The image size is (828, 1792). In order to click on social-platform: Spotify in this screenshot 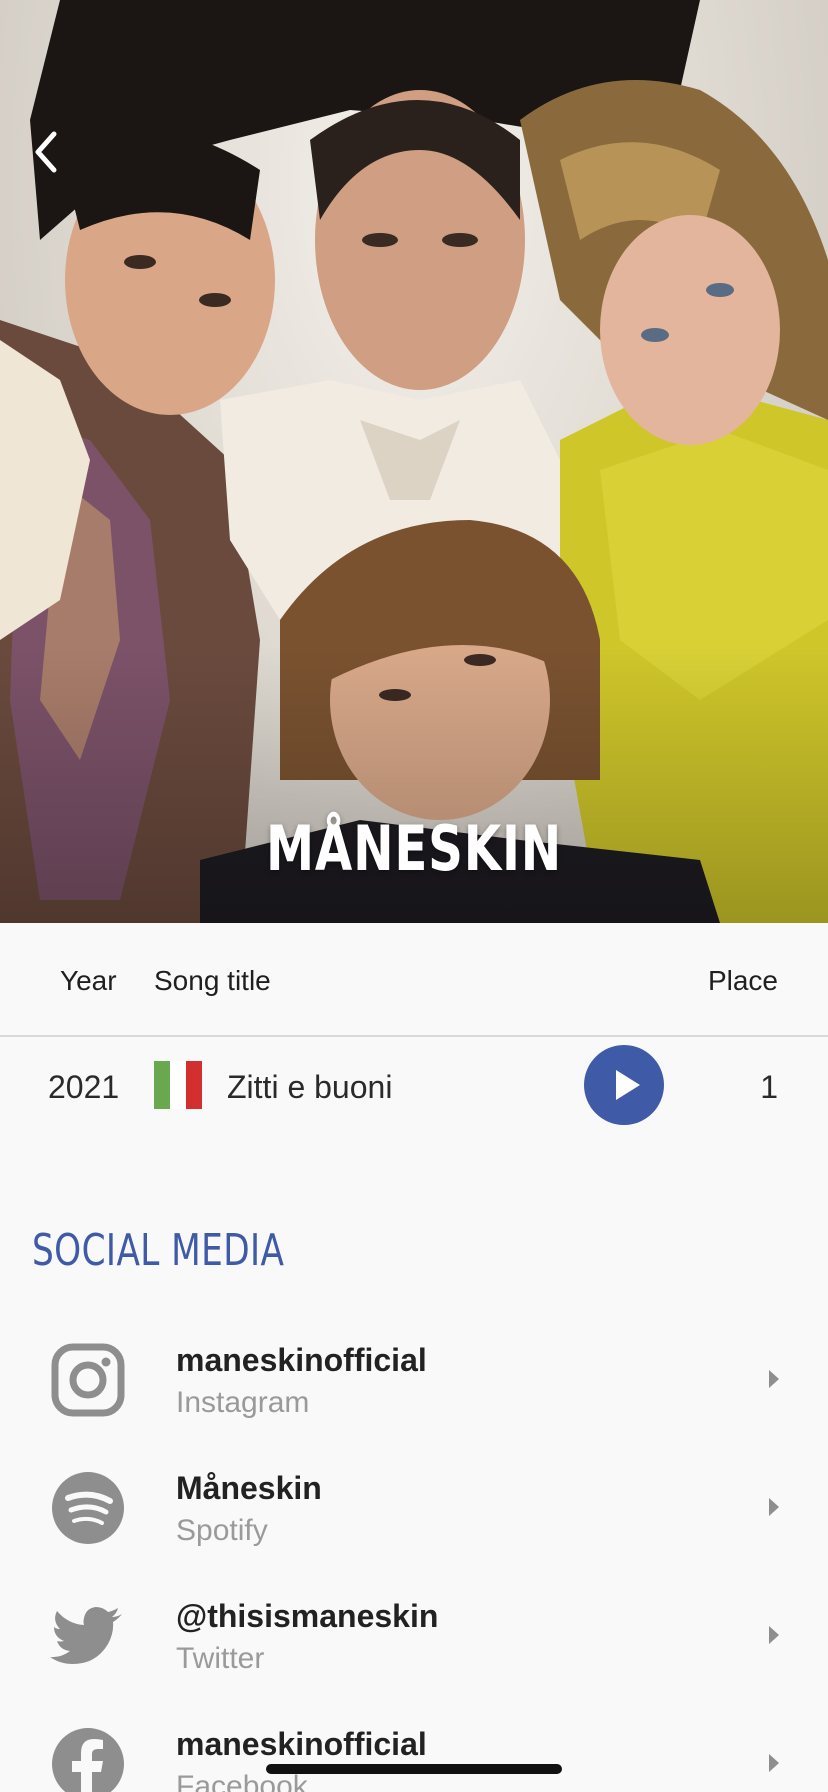, I will do `click(222, 1530)`.